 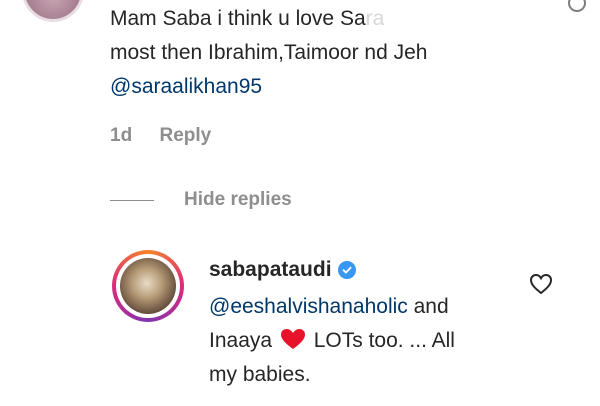 I want to click on avatar-ring-gap, so click(x=148, y=286).